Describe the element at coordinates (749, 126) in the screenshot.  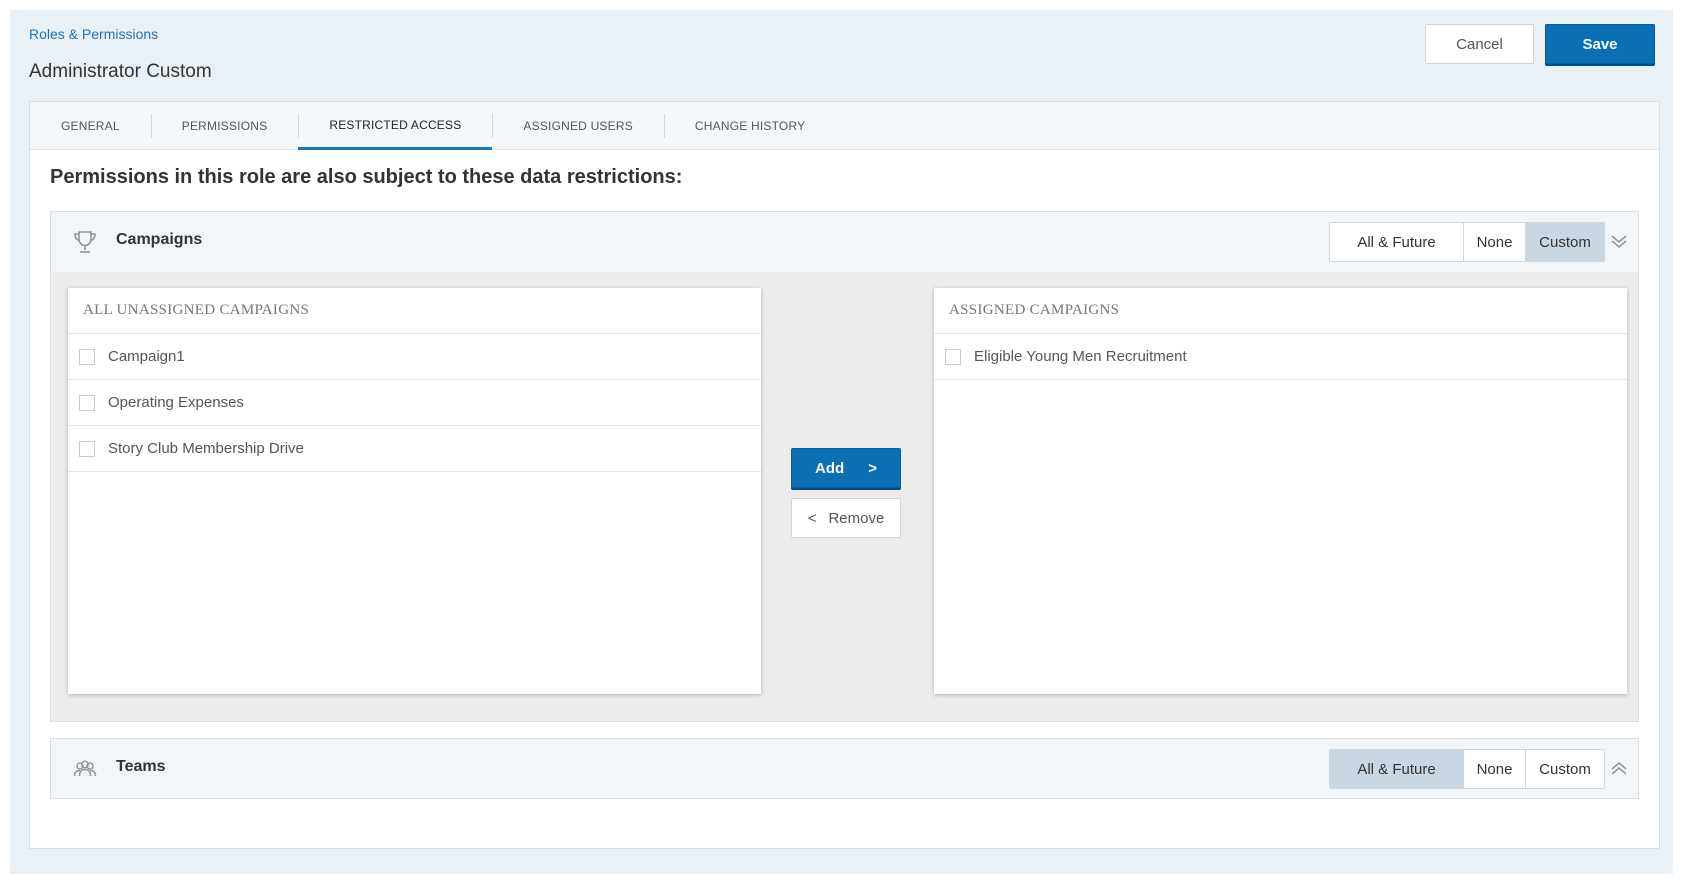
I see `tab-change-history: CHANGE HISTORY` at that location.